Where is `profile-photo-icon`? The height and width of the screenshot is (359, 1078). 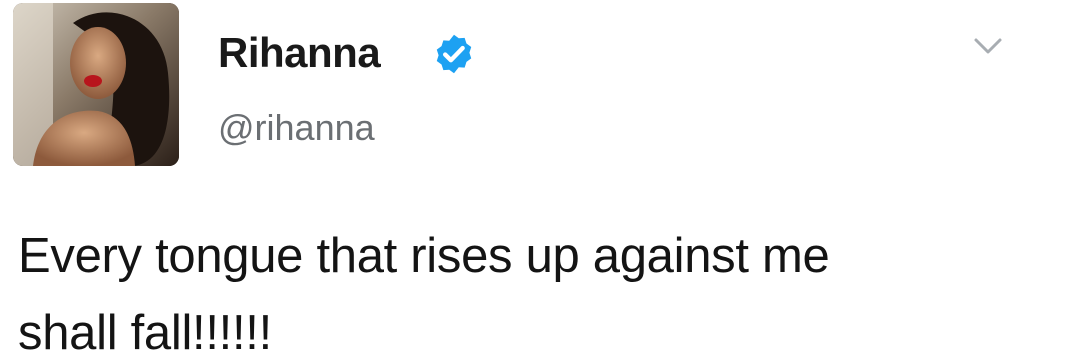
profile-photo-icon is located at coordinates (96, 84).